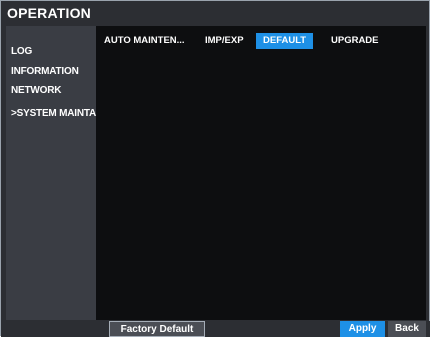 The width and height of the screenshot is (430, 337). What do you see at coordinates (285, 41) in the screenshot?
I see `tab-default: DEFAULT` at bounding box center [285, 41].